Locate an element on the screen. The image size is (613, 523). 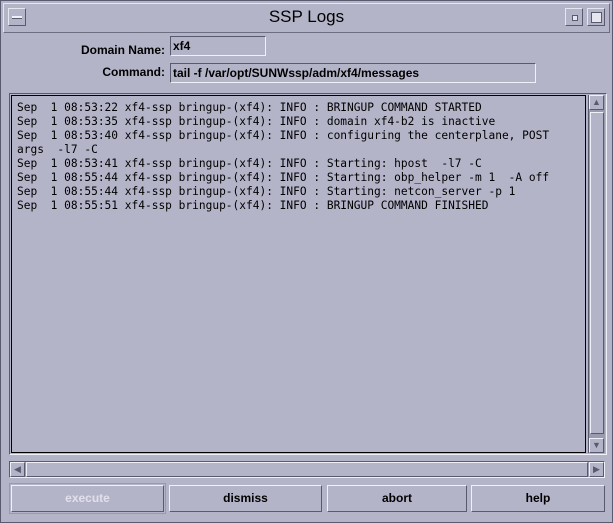
abort-button: abort is located at coordinates (397, 498).